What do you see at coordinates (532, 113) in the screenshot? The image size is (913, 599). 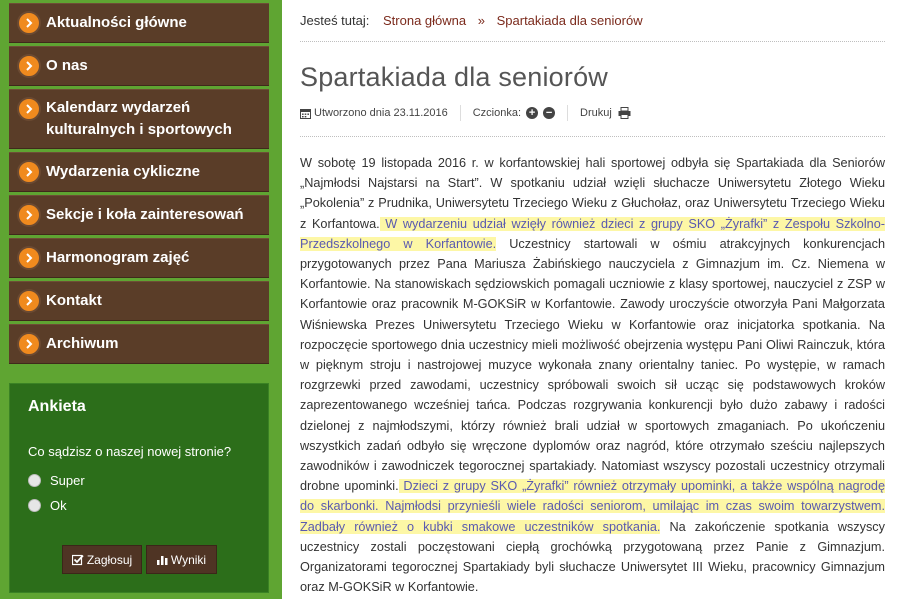 I see `plus-icon: +` at bounding box center [532, 113].